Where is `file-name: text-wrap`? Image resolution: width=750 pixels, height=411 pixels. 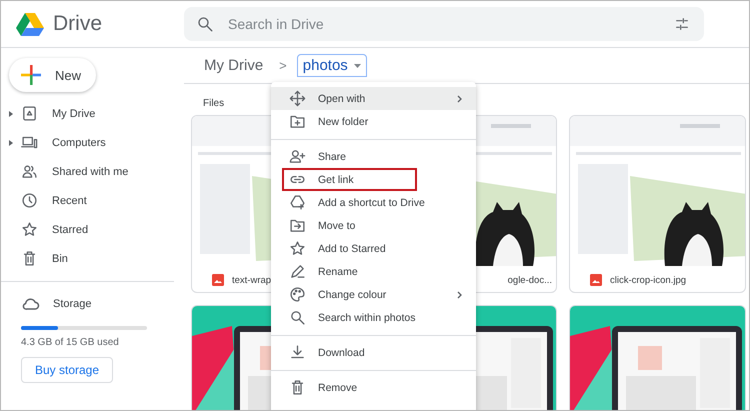
file-name: text-wrap is located at coordinates (252, 280).